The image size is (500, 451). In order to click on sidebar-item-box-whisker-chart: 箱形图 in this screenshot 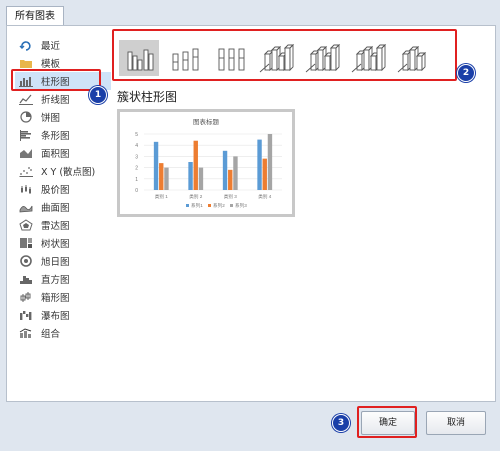, I will do `click(63, 297)`.